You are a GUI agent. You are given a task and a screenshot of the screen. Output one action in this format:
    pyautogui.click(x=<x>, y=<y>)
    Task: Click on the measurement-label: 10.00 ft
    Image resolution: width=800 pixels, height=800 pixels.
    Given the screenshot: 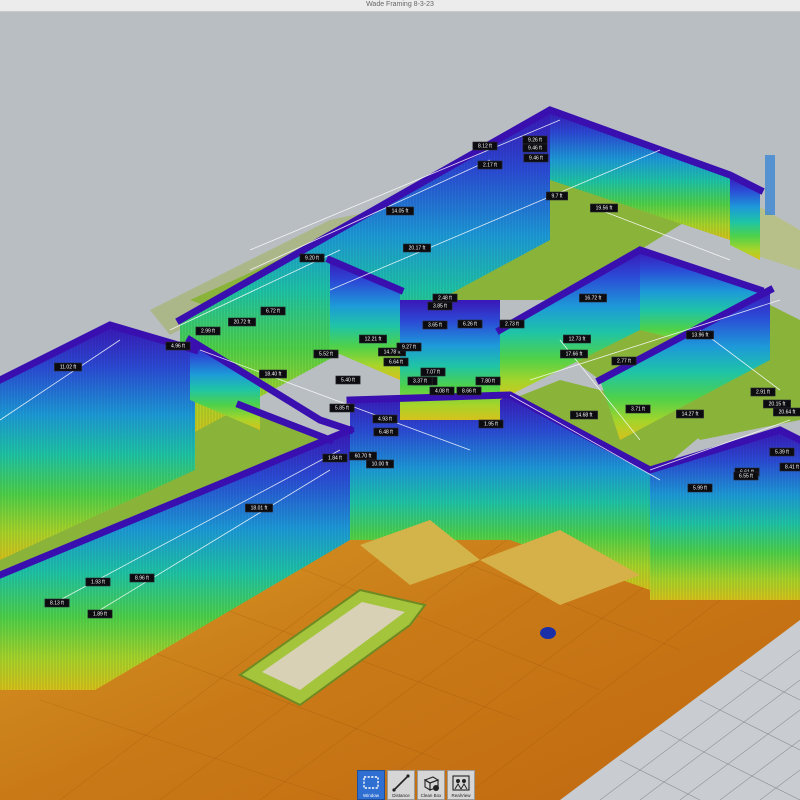 What is the action you would take?
    pyautogui.click(x=380, y=464)
    